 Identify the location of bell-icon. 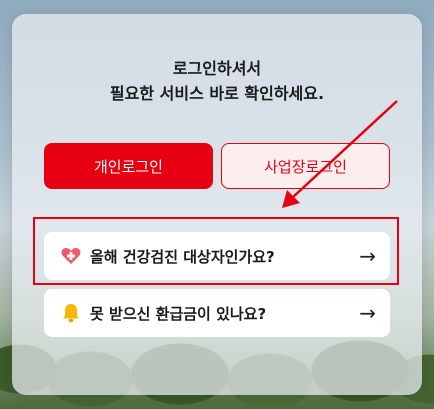
(71, 313).